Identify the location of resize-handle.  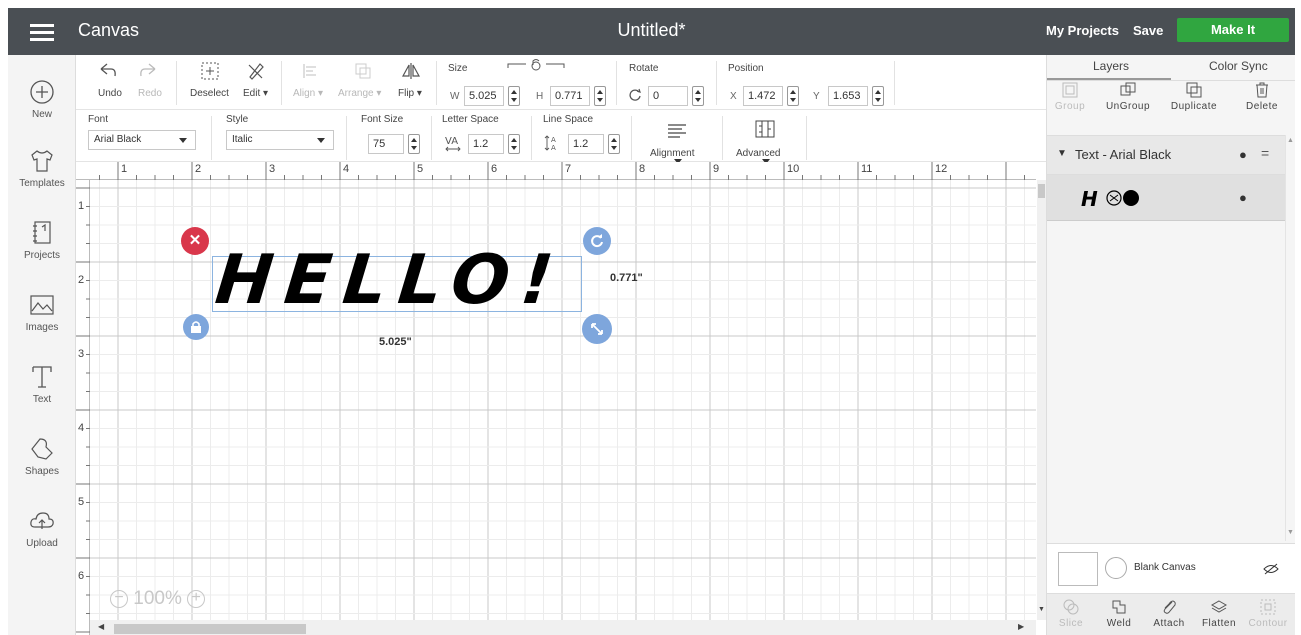
(597, 329).